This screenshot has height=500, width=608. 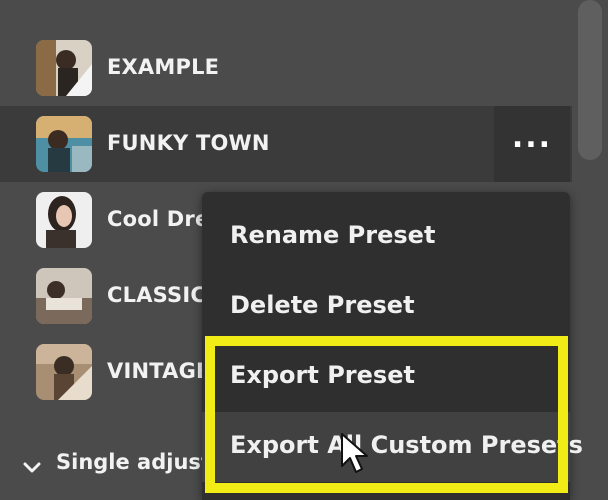 I want to click on menu-item-delete-preset: Delete Preset, so click(x=386, y=307).